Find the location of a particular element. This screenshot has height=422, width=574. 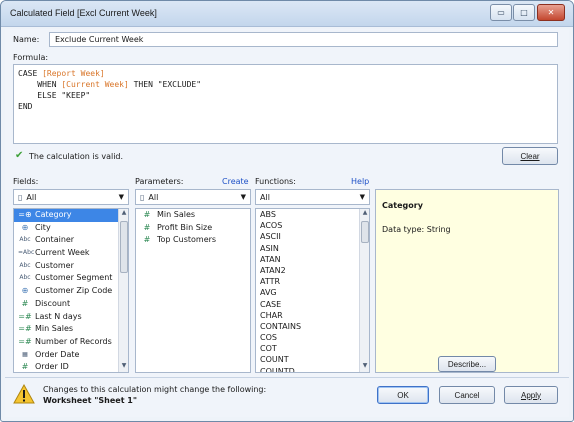

formula-token: THEN "EXCLUDE" is located at coordinates (165, 84).